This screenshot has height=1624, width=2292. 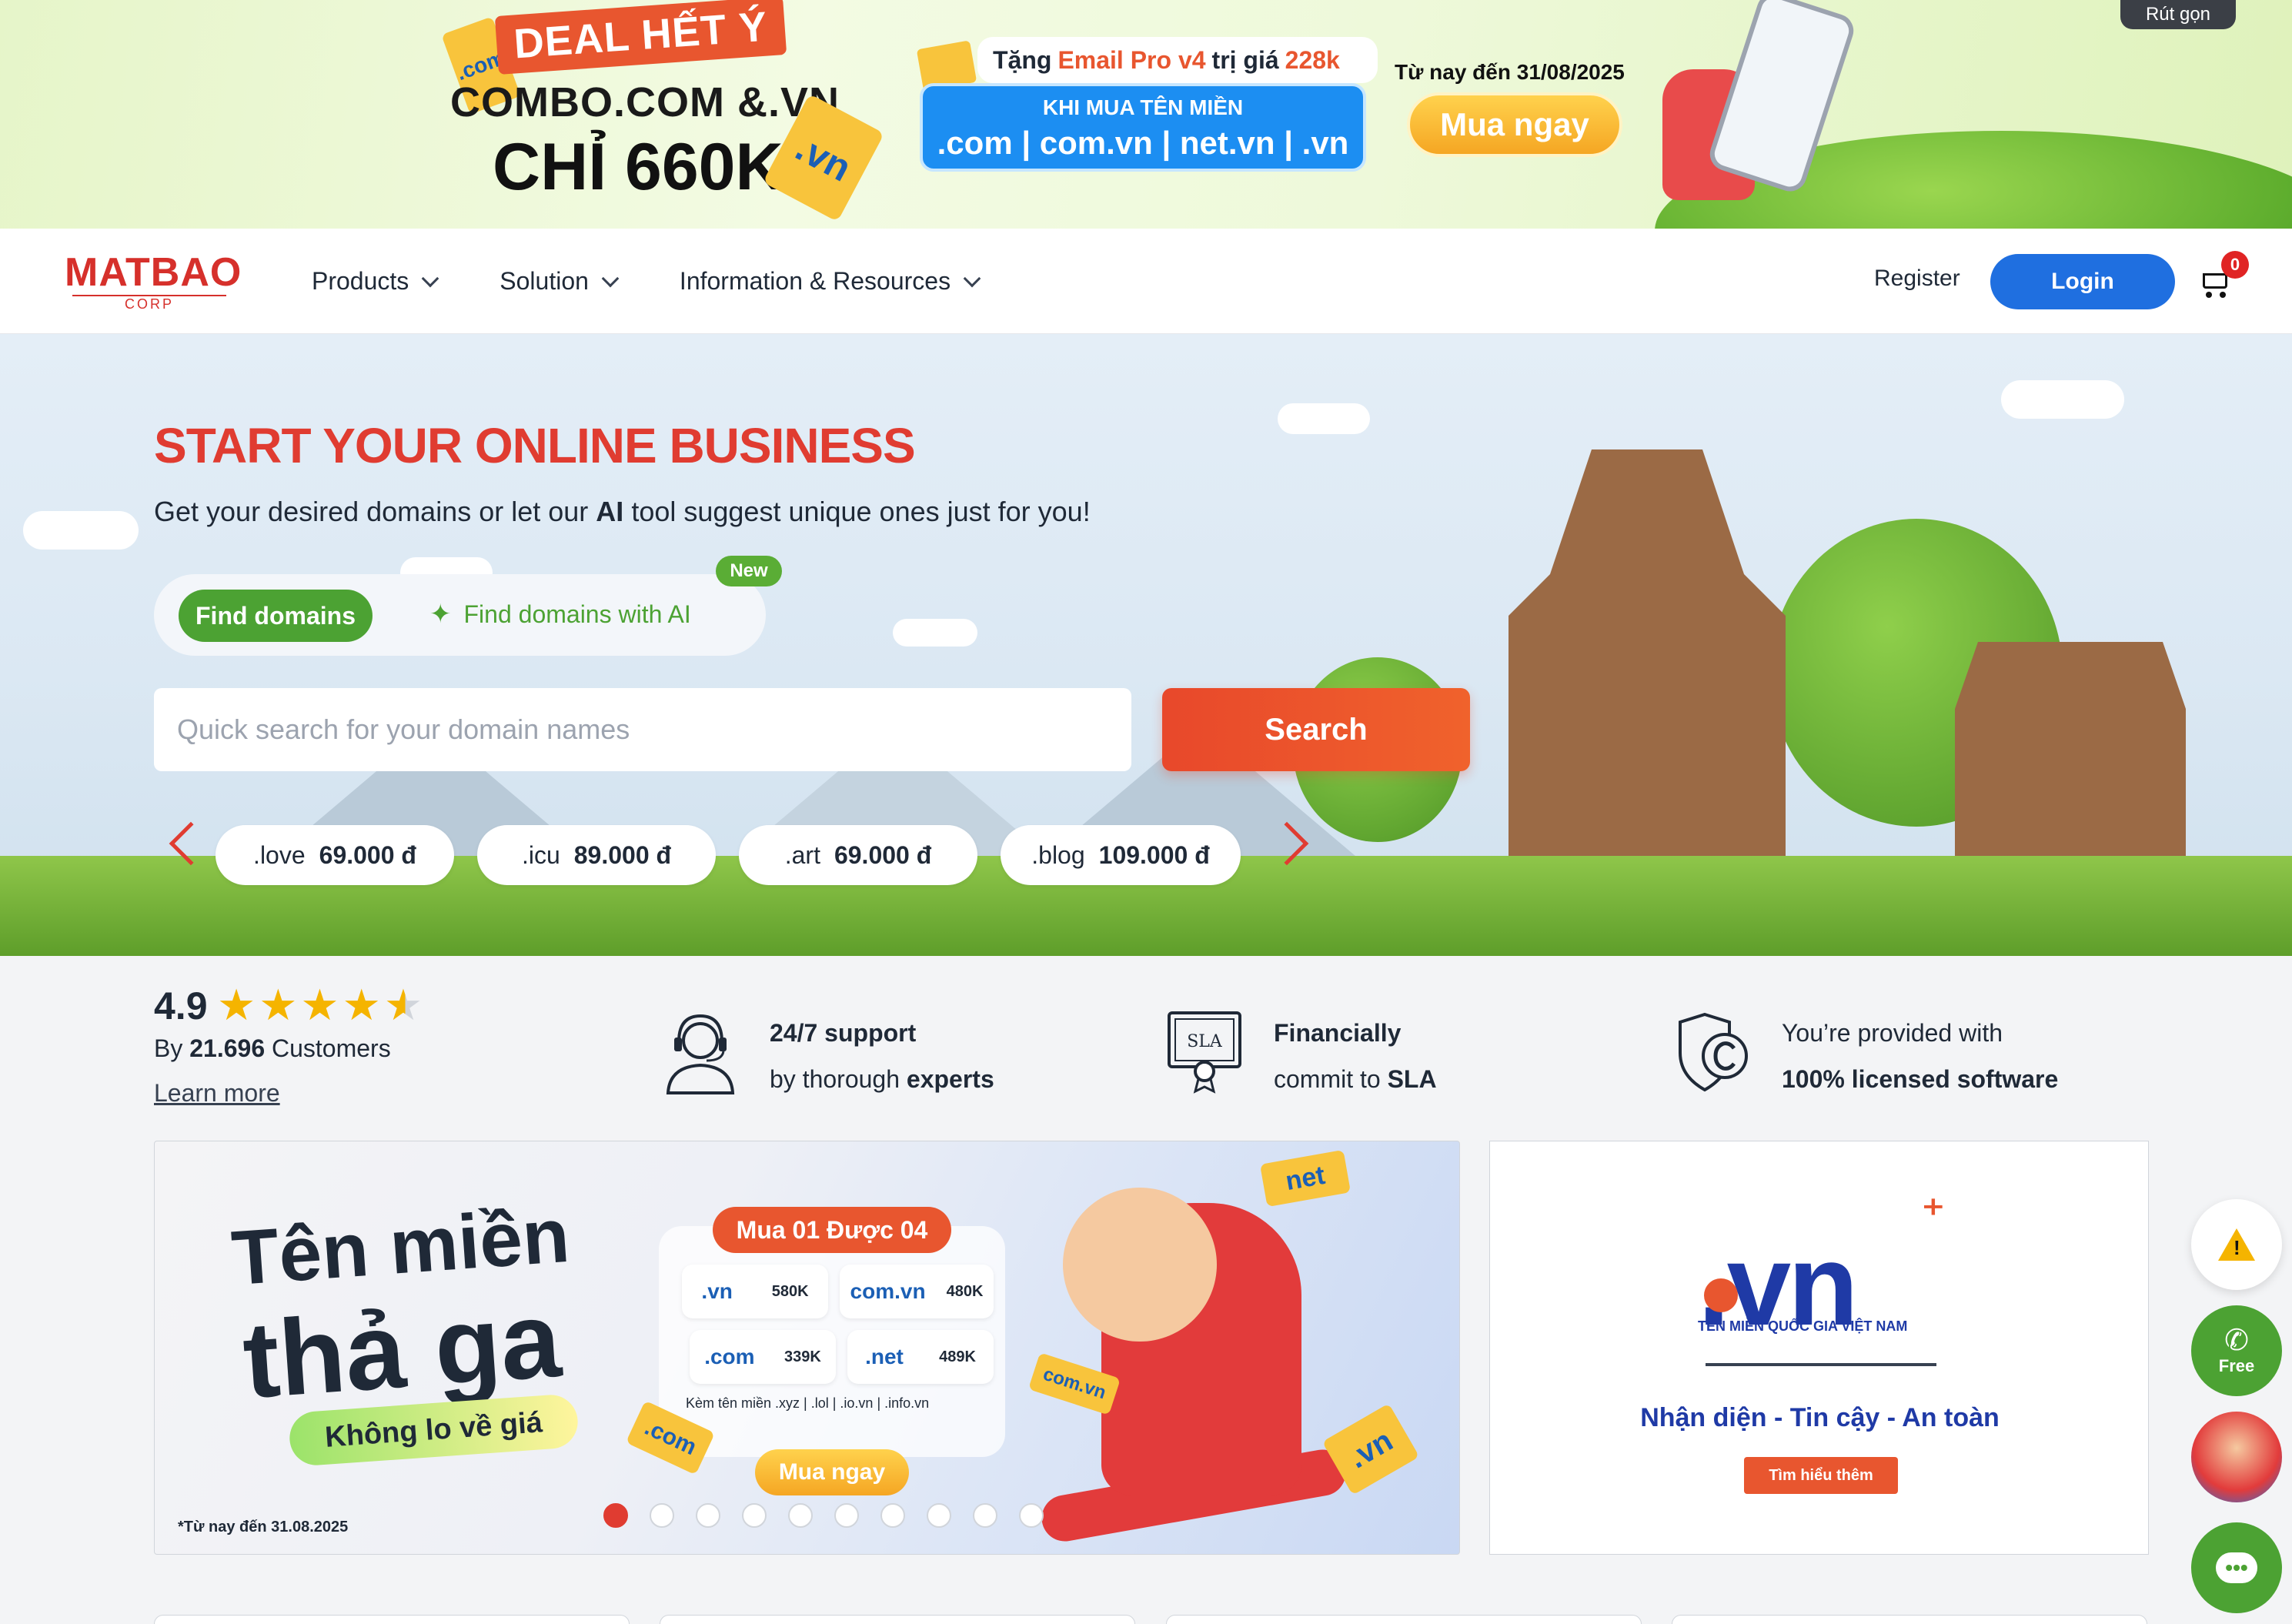 What do you see at coordinates (832, 1472) in the screenshot?
I see `slide-buy-now-button: Mua ngay` at bounding box center [832, 1472].